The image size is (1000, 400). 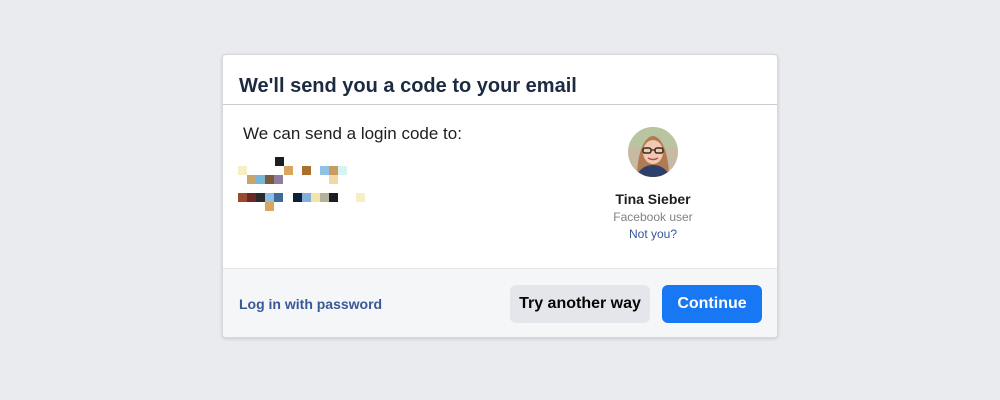 What do you see at coordinates (408, 86) in the screenshot?
I see `dialog-title: We'll send you a code to your email` at bounding box center [408, 86].